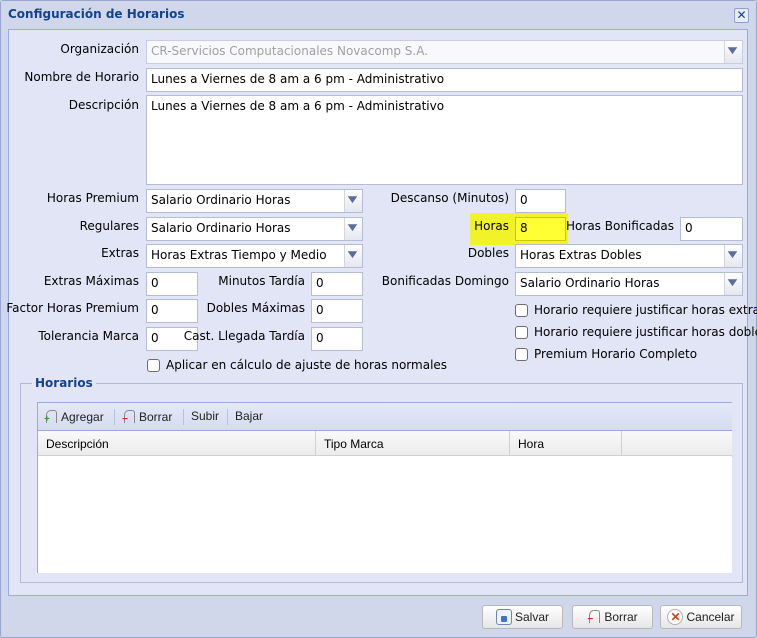 The width and height of the screenshot is (757, 638). Describe the element at coordinates (491, 226) in the screenshot. I see `horas-label: Horas` at that location.